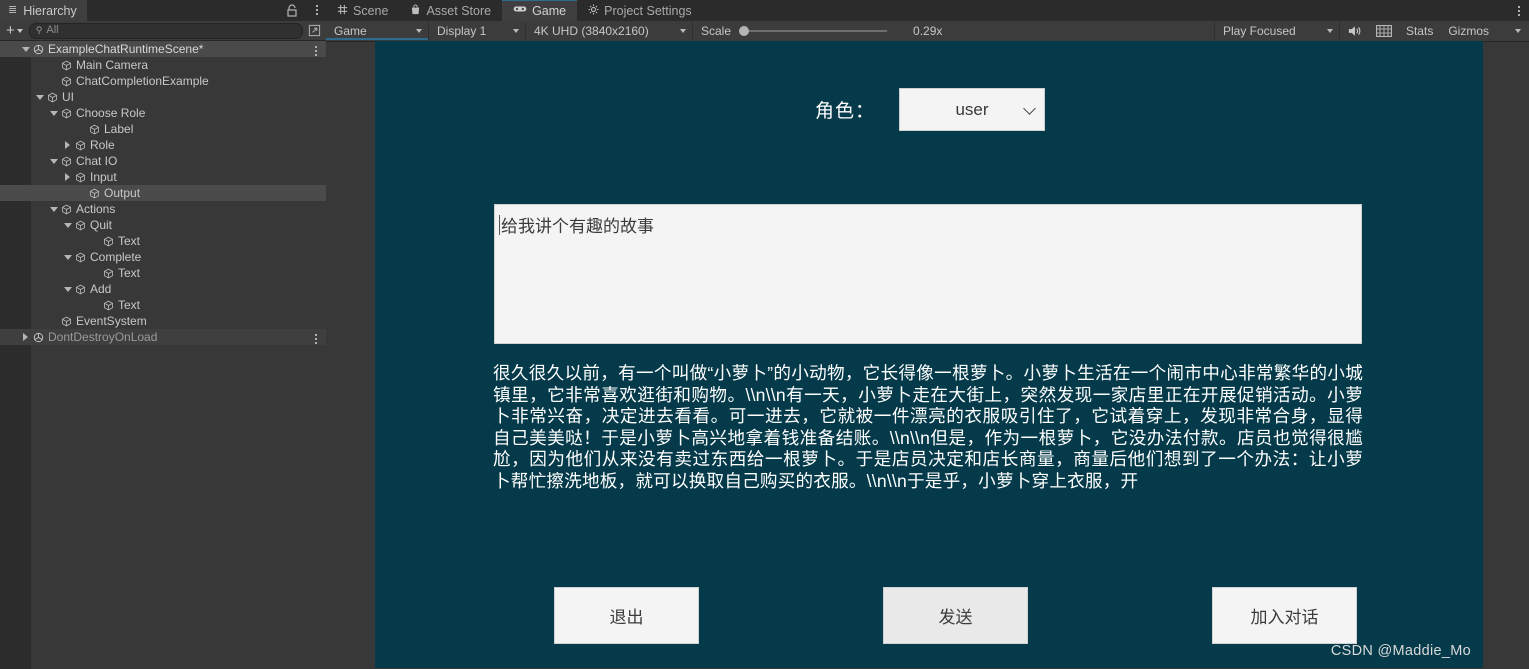  Describe the element at coordinates (350, 31) in the screenshot. I see `view-mode-value: Game` at that location.